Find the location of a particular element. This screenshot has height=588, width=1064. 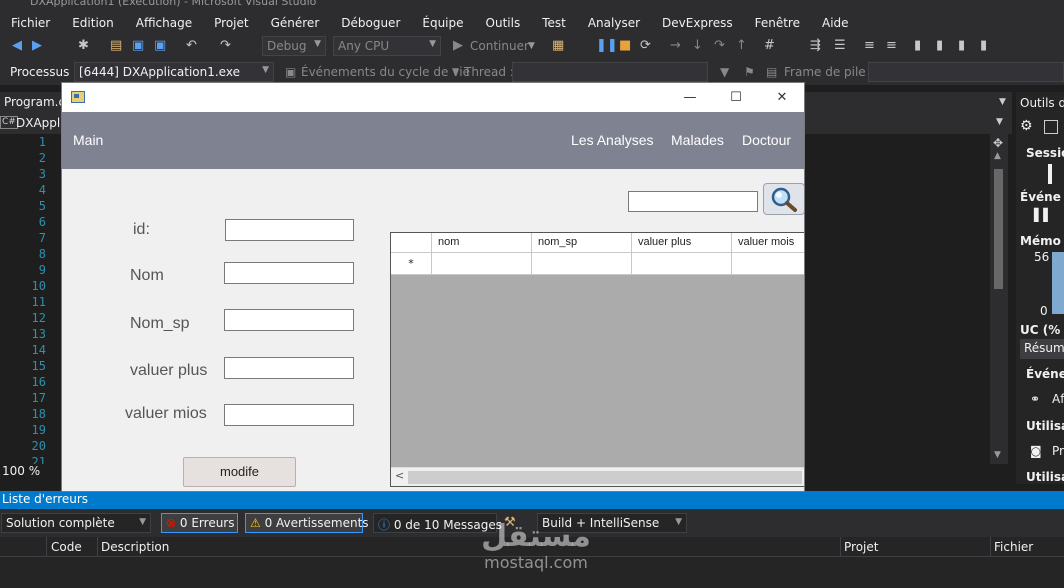

search-button is located at coordinates (783, 199).